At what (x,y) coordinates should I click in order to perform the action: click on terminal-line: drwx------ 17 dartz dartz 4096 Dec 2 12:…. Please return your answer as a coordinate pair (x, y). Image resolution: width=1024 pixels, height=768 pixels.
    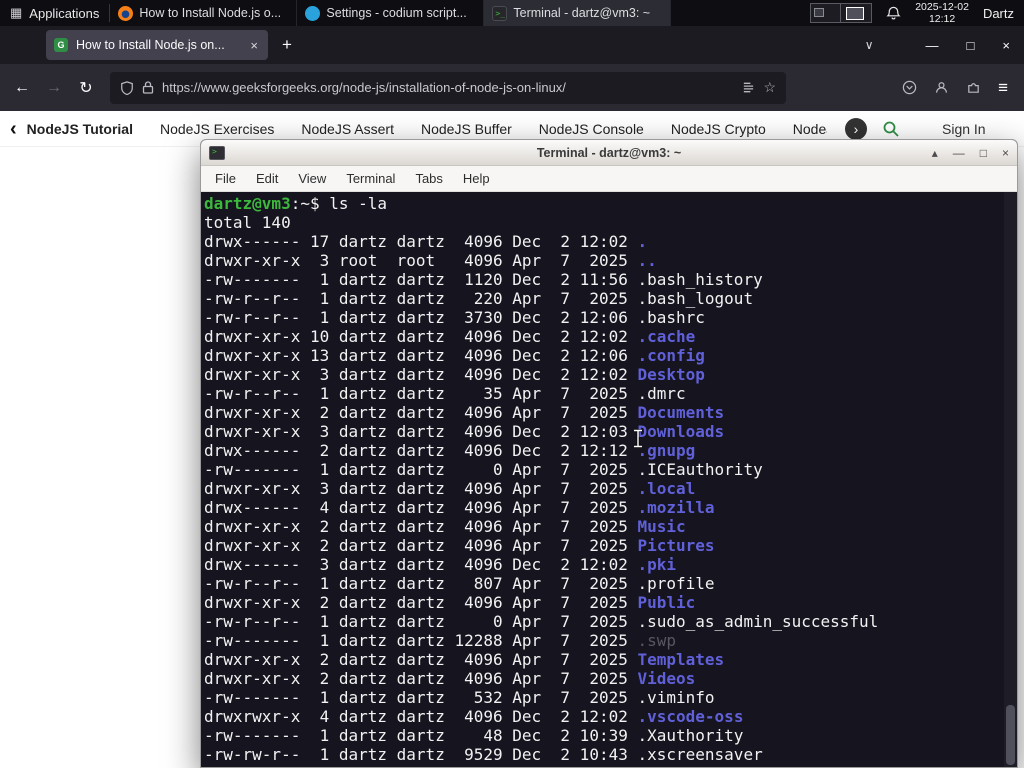
    Looking at the image, I should click on (426, 241).